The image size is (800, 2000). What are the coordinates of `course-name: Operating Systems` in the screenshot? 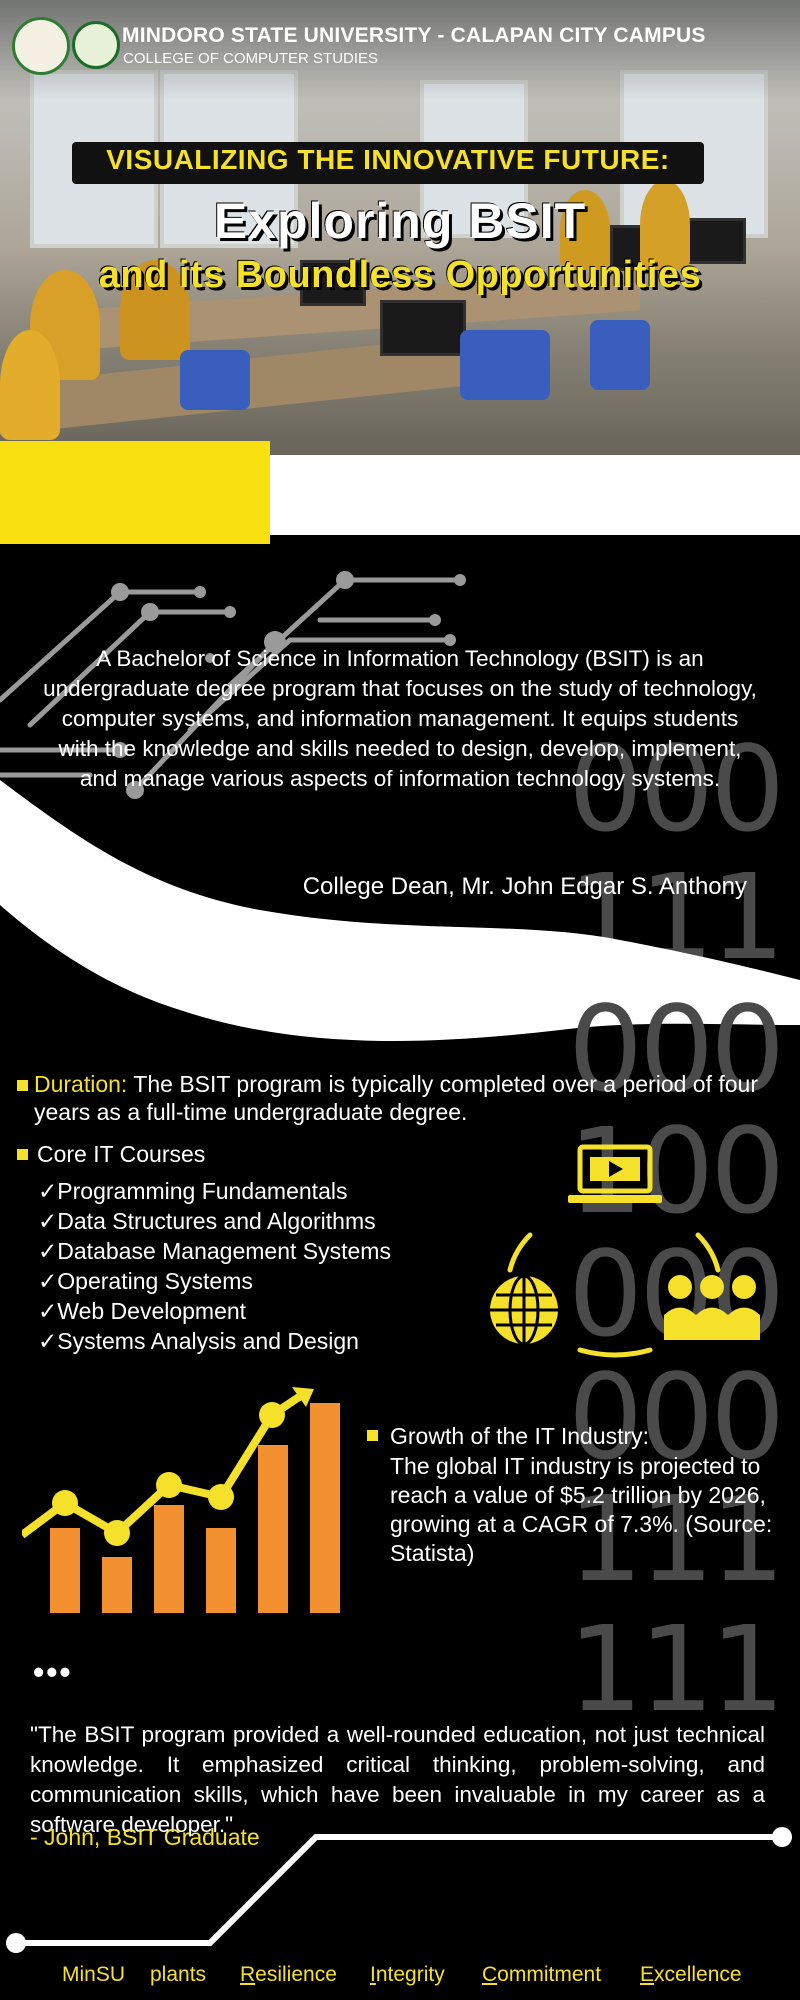 It's located at (155, 1281).